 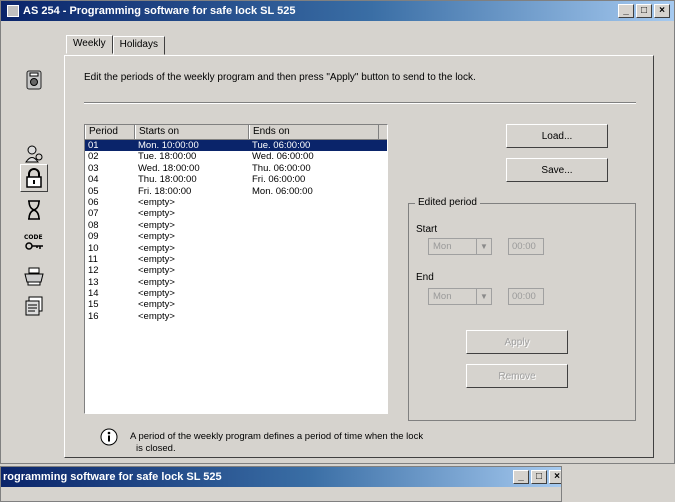 I want to click on list-cell-period: 06, so click(x=93, y=202).